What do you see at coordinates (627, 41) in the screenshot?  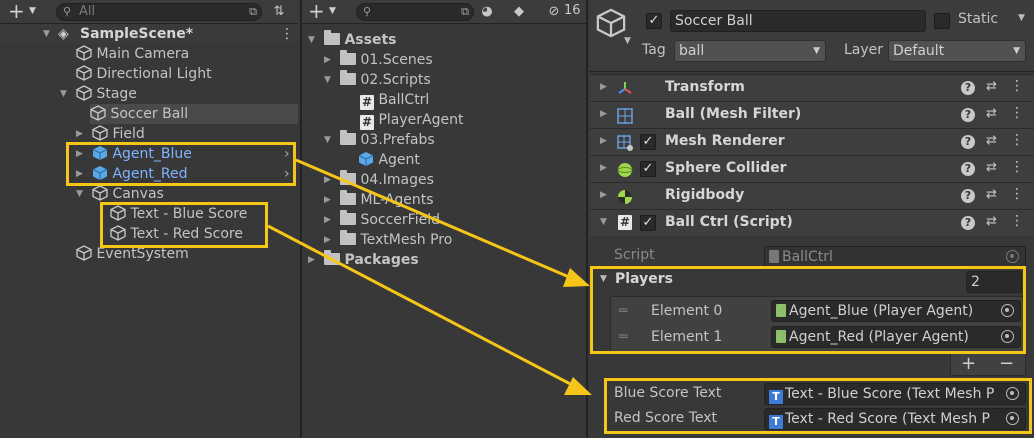 I see `icon-dropdown-icon: ▼` at bounding box center [627, 41].